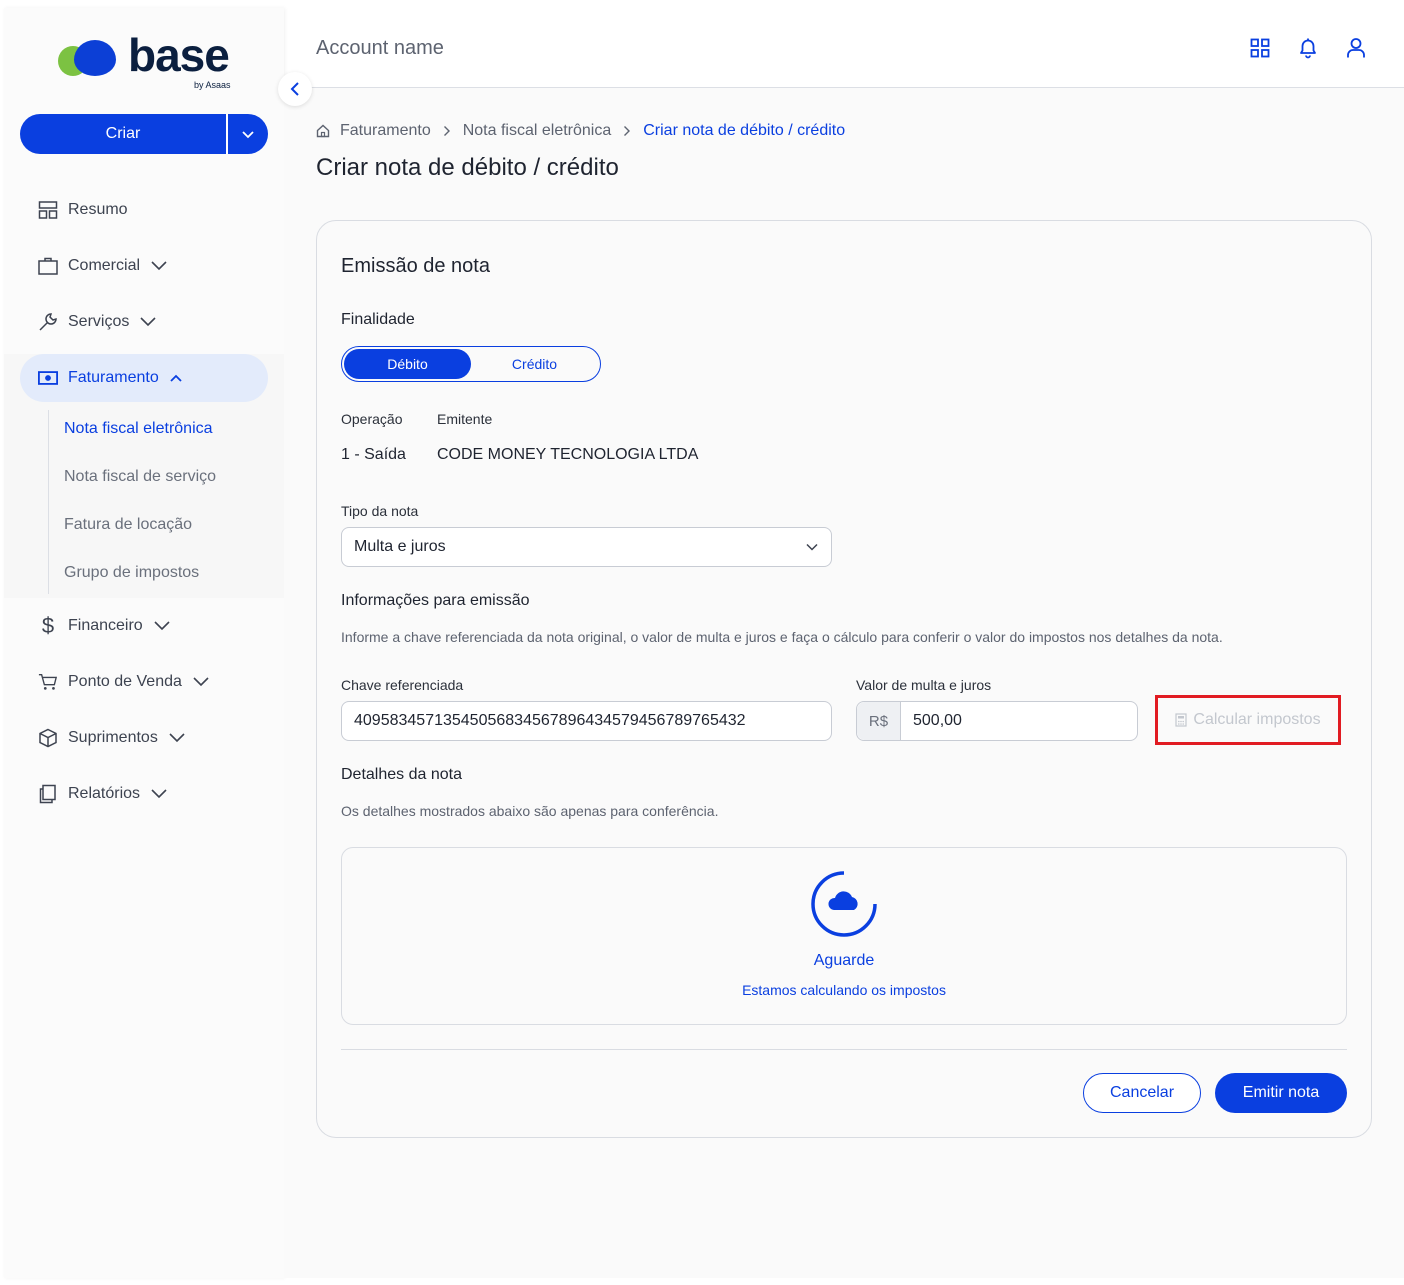 The width and height of the screenshot is (1404, 1285). Describe the element at coordinates (534, 364) in the screenshot. I see `toggle-credito: Crédito` at that location.